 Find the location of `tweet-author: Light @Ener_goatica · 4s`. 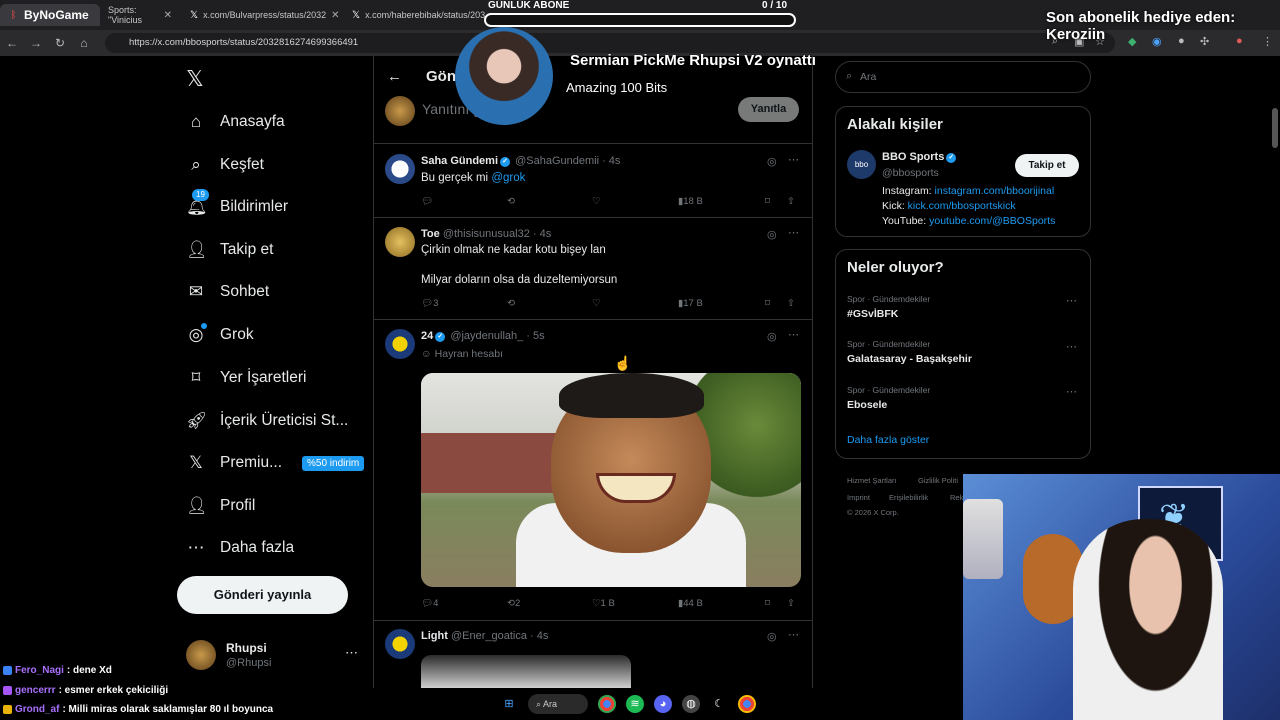

tweet-author: Light @Ener_goatica · 4s is located at coordinates (484, 636).